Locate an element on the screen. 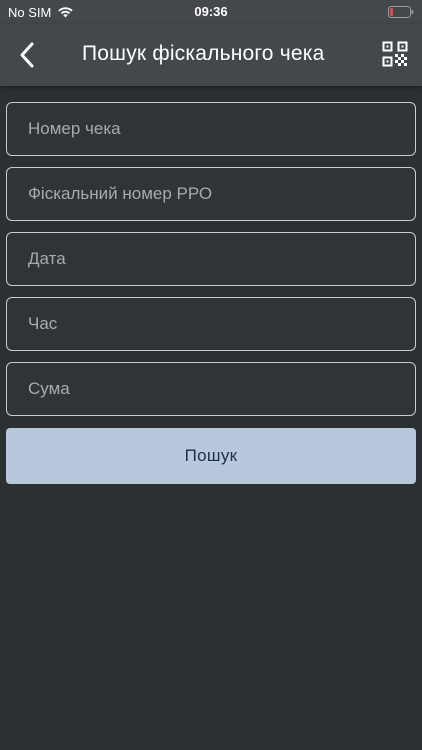 The image size is (422, 750). fiscal-number-field is located at coordinates (211, 194).